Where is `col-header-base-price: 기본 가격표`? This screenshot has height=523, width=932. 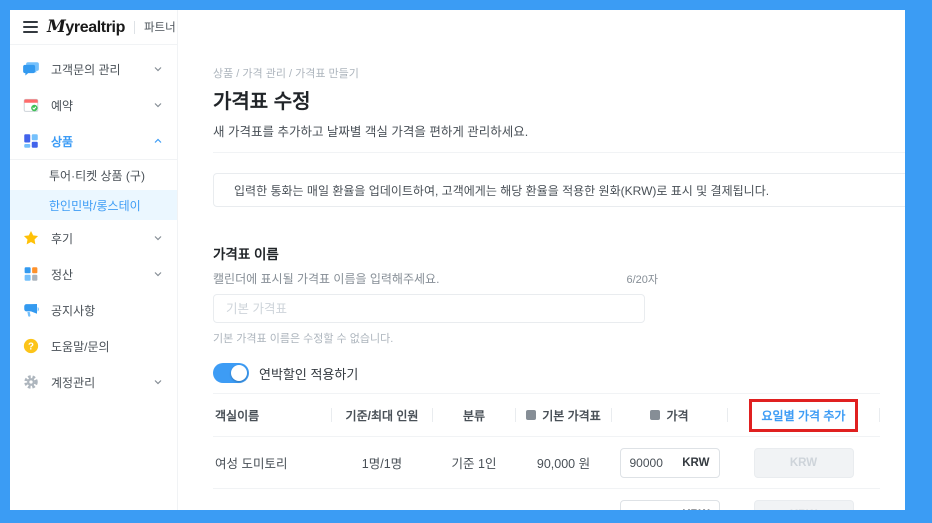 col-header-base-price: 기본 가격표 is located at coordinates (563, 415).